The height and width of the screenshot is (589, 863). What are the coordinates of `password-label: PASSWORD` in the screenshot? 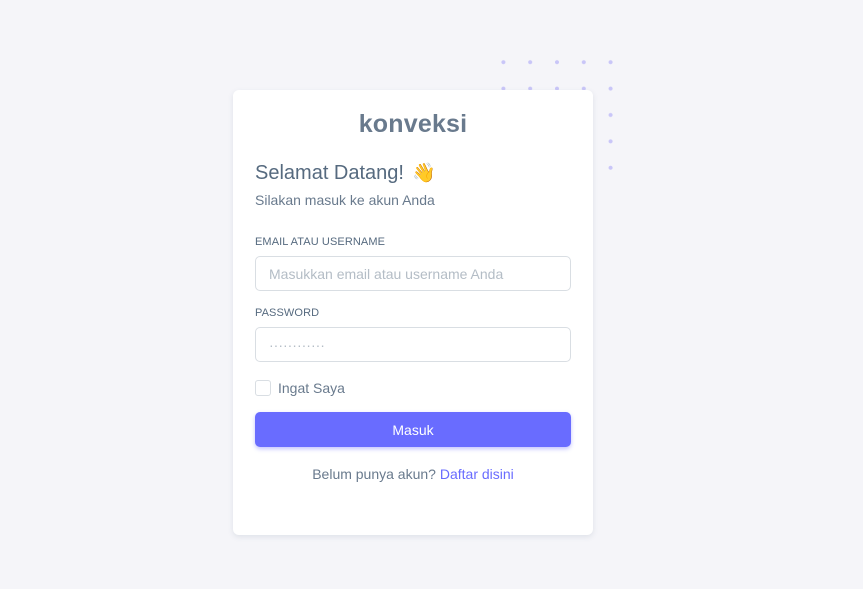 It's located at (287, 313).